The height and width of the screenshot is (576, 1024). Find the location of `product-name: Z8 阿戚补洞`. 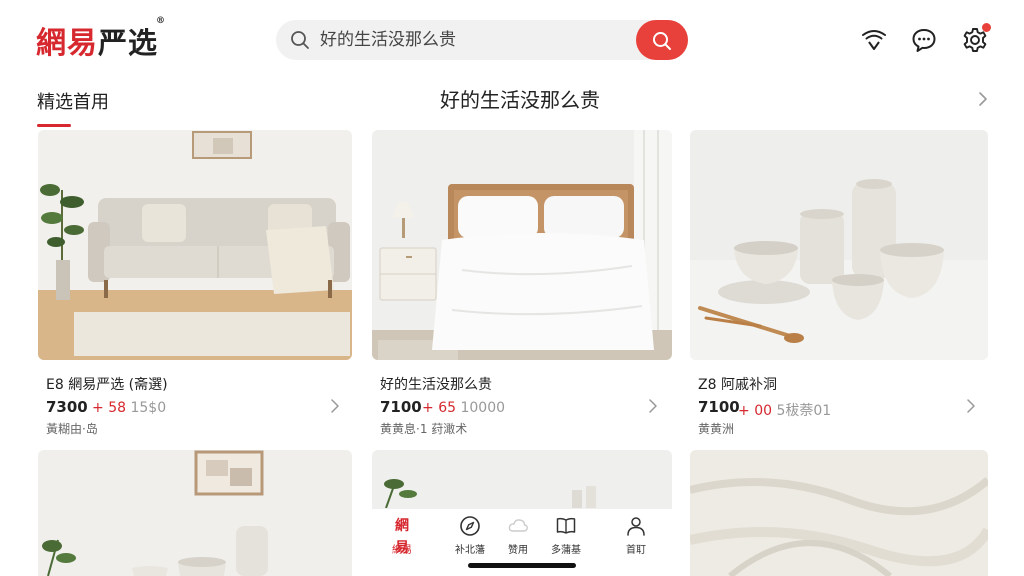

product-name: Z8 阿戚补洞 is located at coordinates (737, 384).